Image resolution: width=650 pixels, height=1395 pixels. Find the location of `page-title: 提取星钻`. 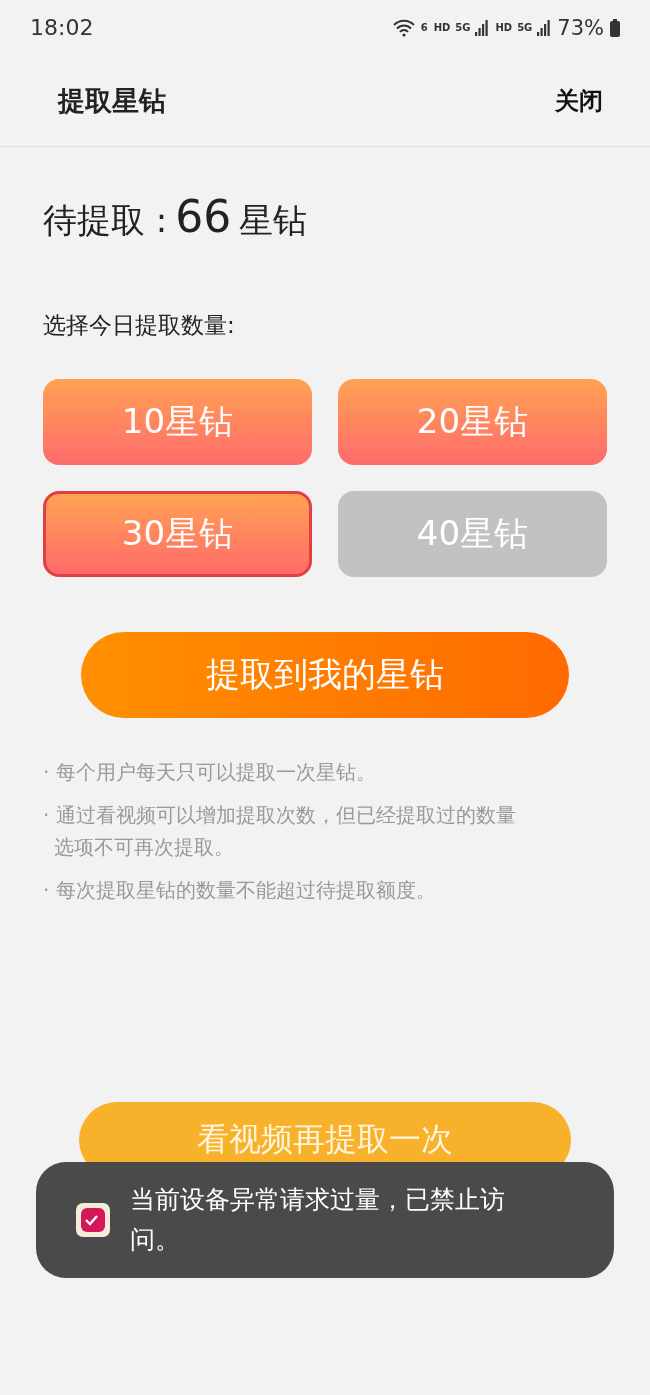

page-title: 提取星钻 is located at coordinates (112, 100).